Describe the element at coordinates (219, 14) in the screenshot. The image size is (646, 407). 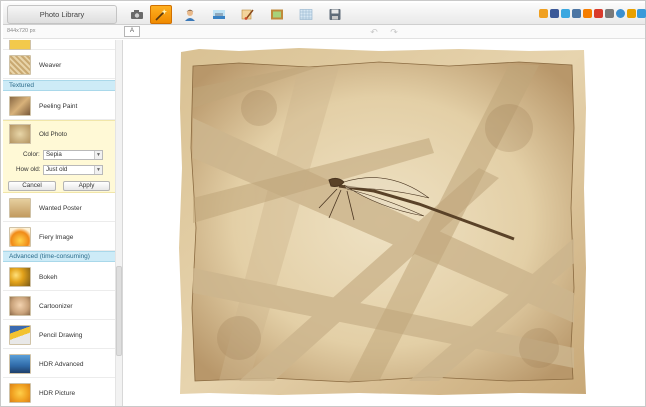
I see `landscape-icon` at that location.